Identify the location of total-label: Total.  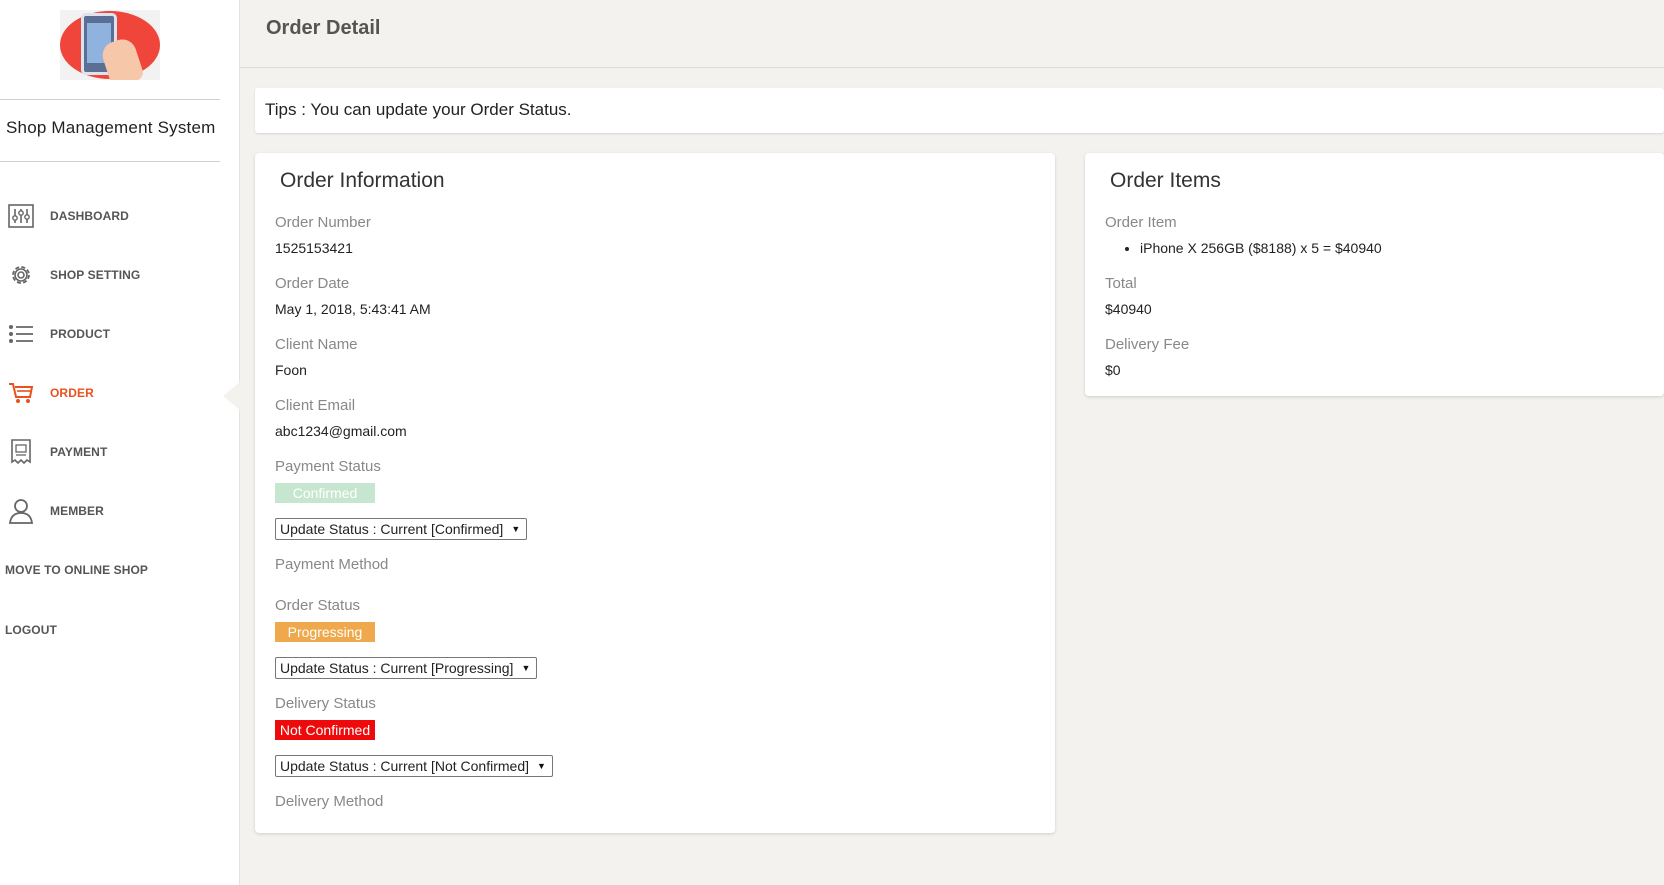
(1121, 283).